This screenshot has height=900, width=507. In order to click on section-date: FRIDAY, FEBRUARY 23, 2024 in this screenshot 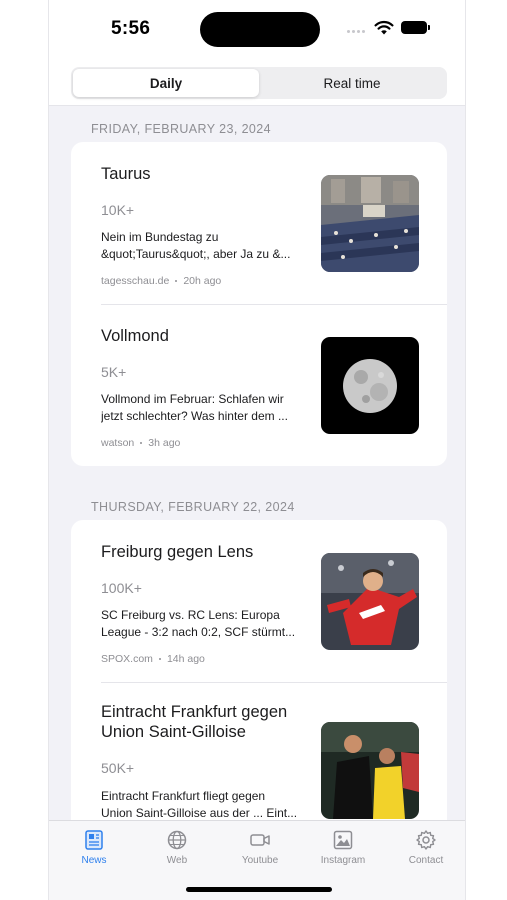, I will do `click(181, 129)`.